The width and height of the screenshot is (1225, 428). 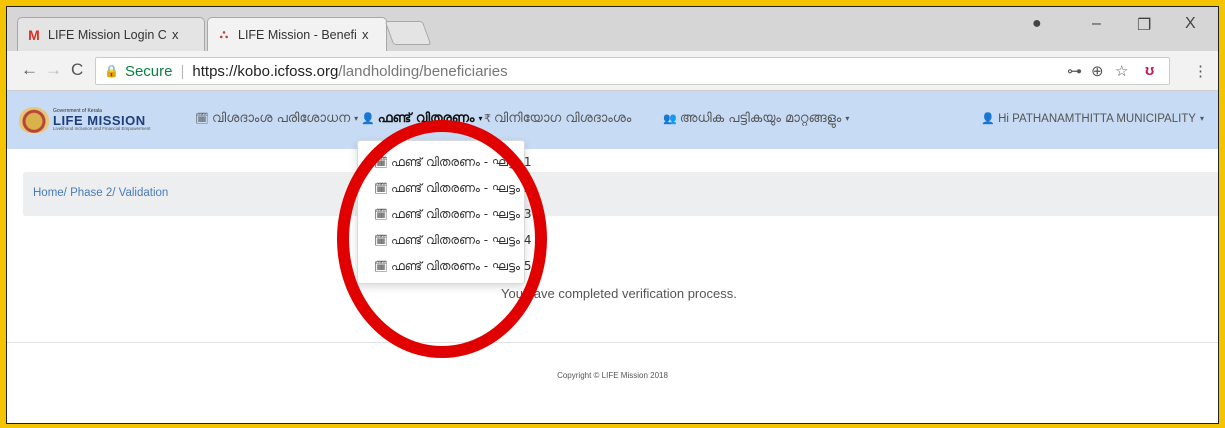 I want to click on menu-label: അധിക പട്ടികയും മാറ്റങ്ങളും, so click(x=760, y=118).